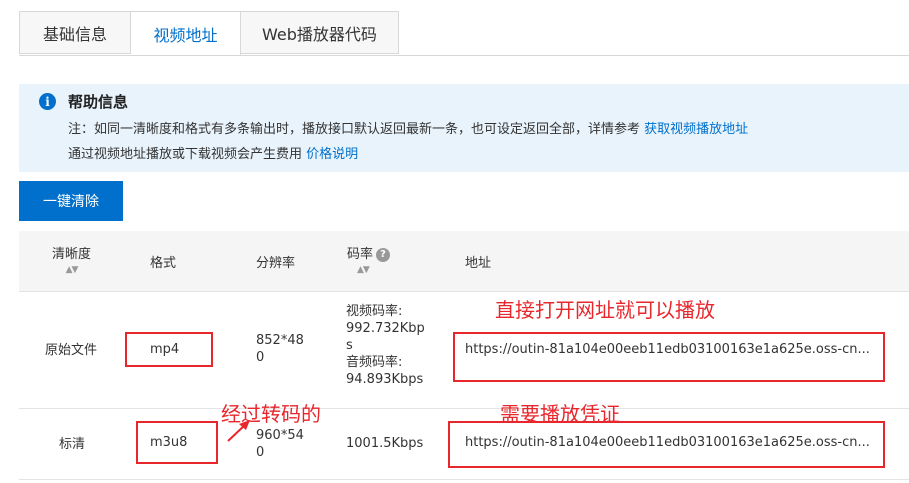  Describe the element at coordinates (280, 435) in the screenshot. I see `resolution-line-1: 960*54` at that location.